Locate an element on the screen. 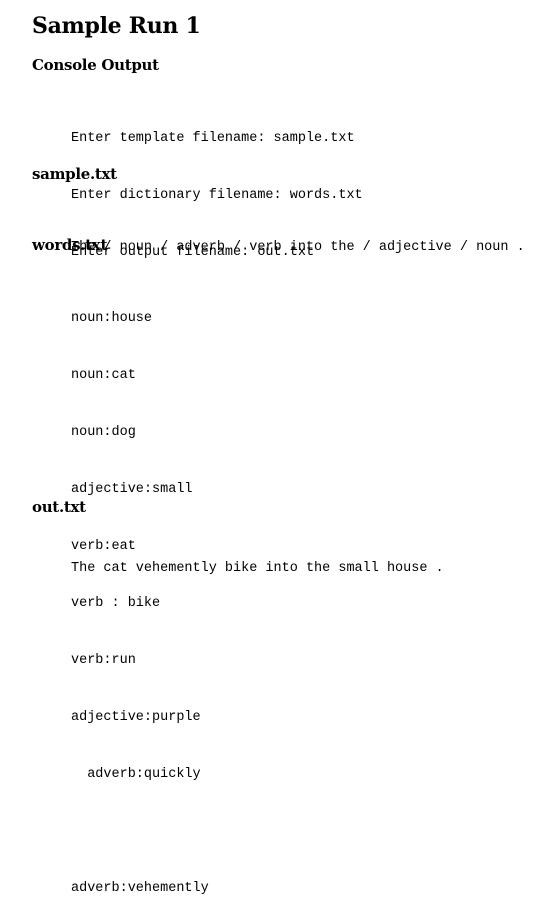 This screenshot has width=556, height=917. words-txt-heading: words.txt is located at coordinates (70, 245).